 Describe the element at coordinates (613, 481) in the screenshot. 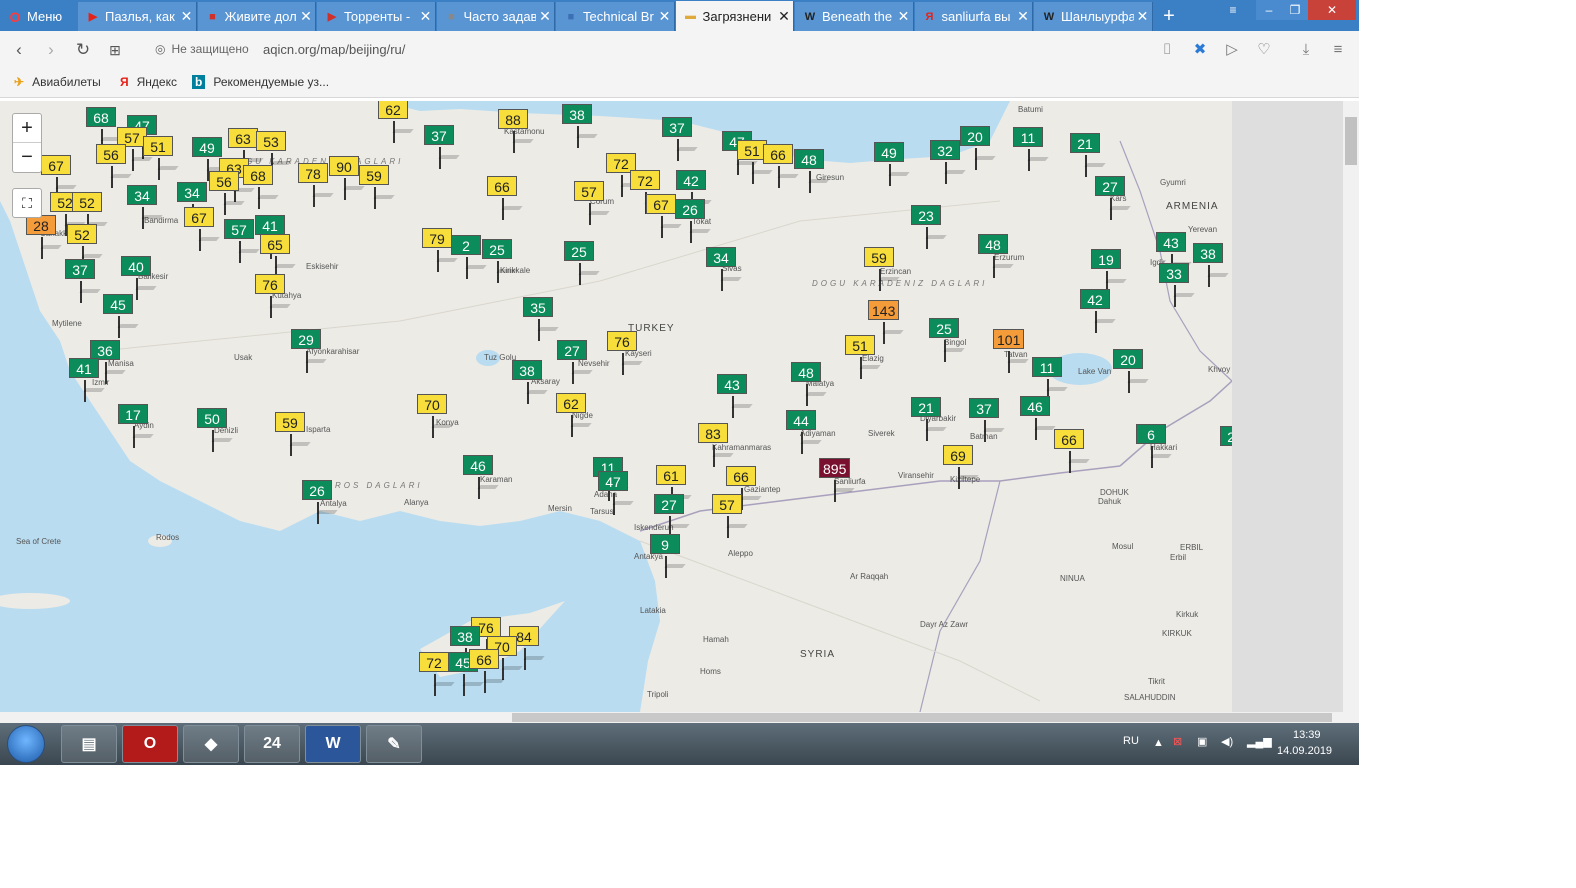

I see `aqi-value-label: 47` at that location.